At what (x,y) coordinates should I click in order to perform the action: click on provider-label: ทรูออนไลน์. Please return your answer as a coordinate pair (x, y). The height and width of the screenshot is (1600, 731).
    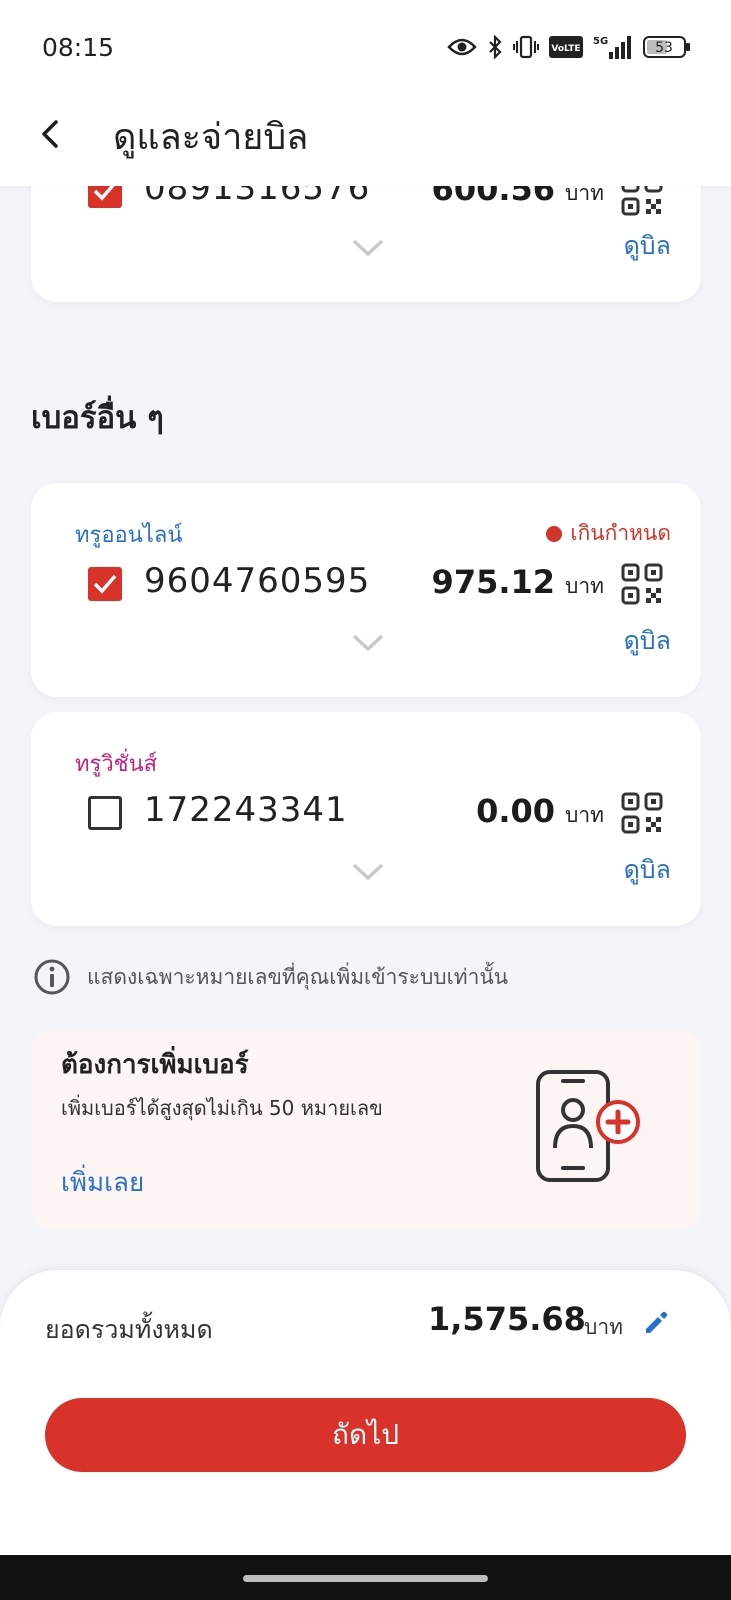
    Looking at the image, I should click on (129, 535).